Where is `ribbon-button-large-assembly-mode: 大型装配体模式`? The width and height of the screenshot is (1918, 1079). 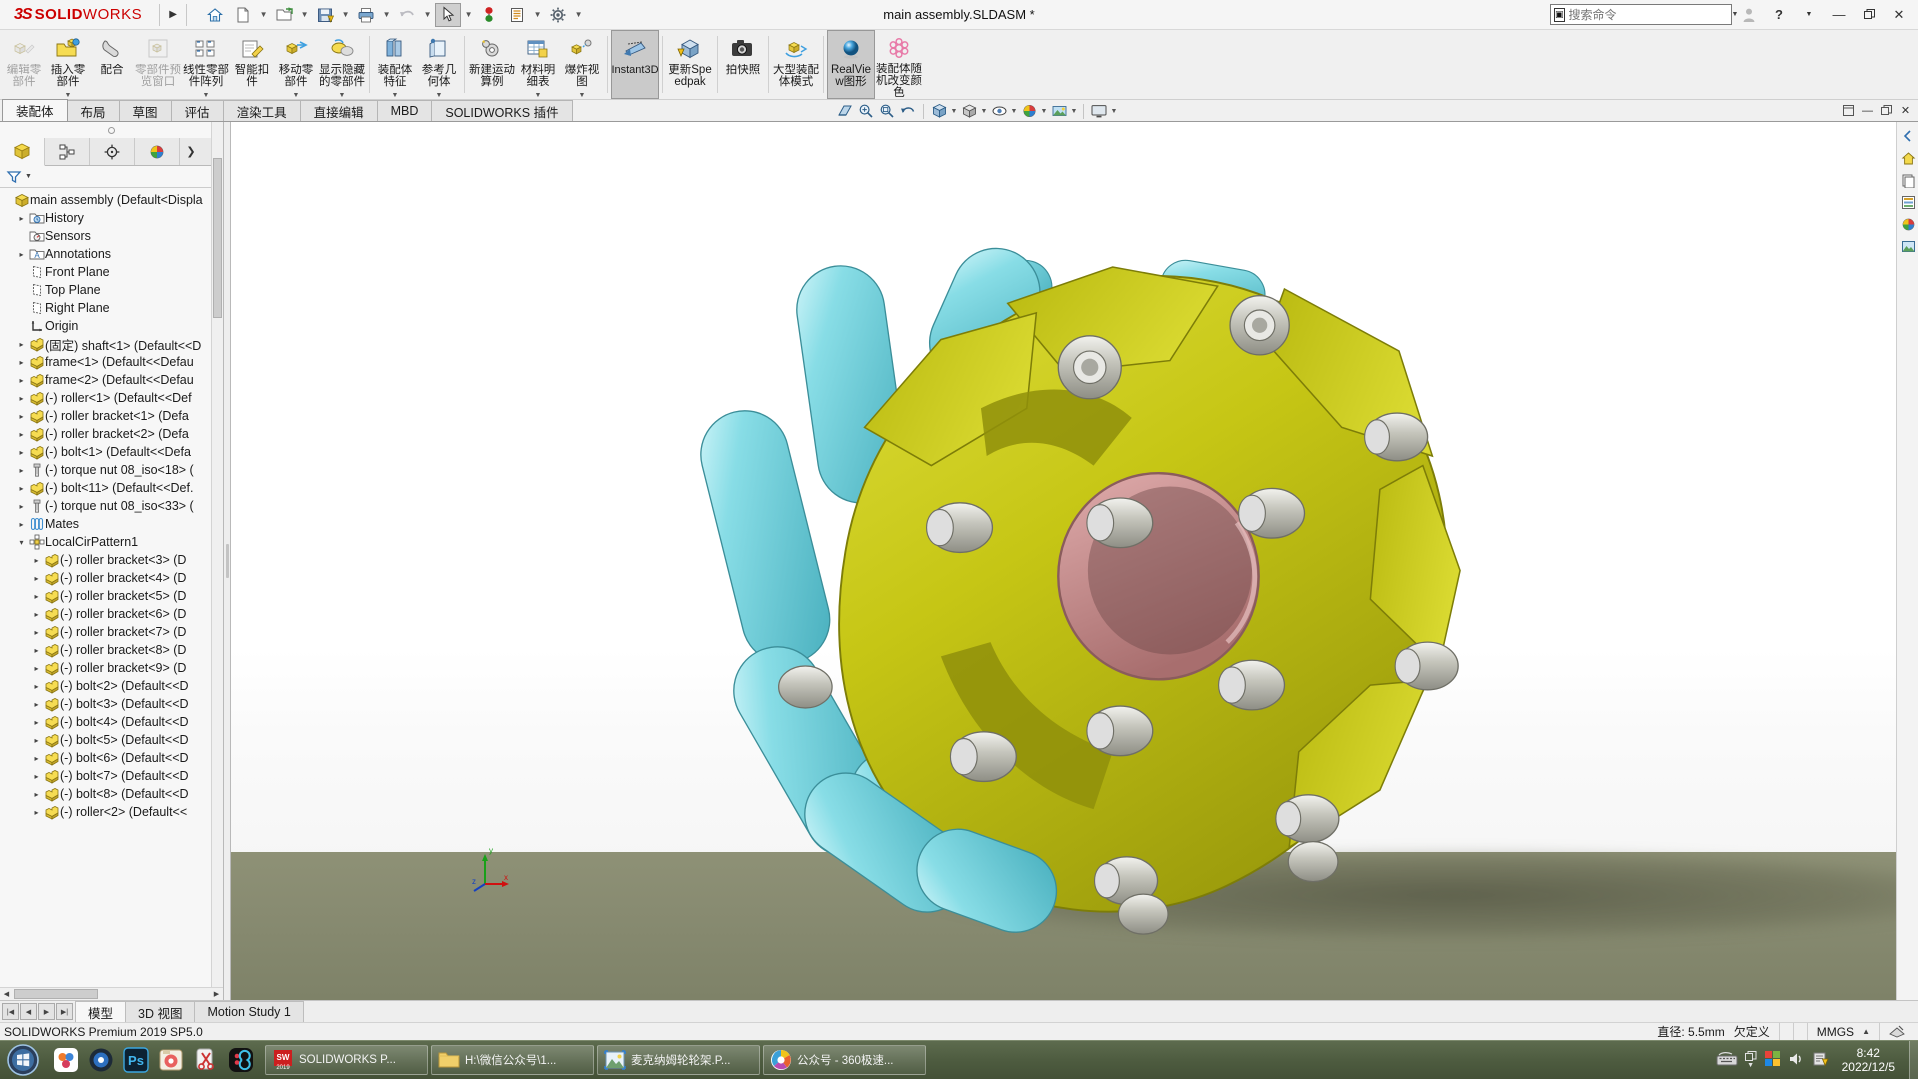
ribbon-button-large-assembly-mode: 大型装配体模式 is located at coordinates (796, 64).